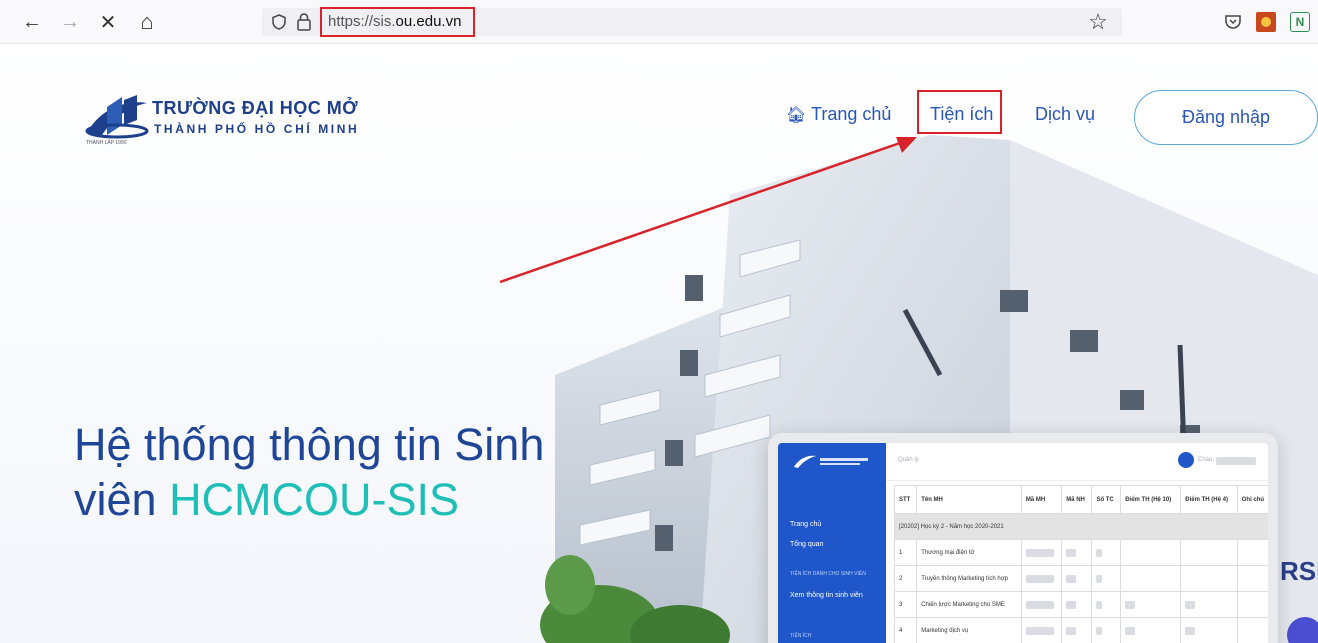  Describe the element at coordinates (304, 22) in the screenshot. I see `lock-icon` at that location.